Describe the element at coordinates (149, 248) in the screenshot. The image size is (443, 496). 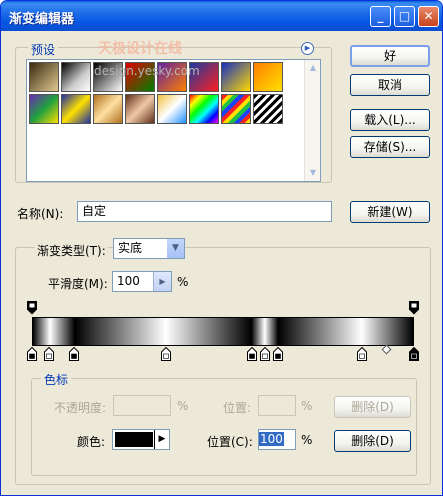
I see `gradient-type-select: 实底 ▼` at that location.